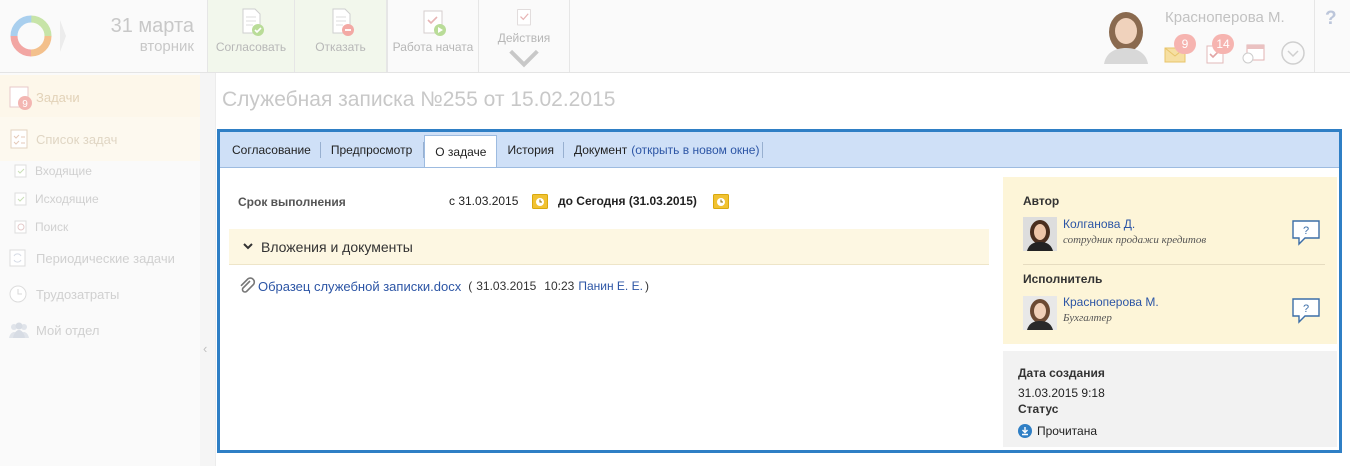 The height and width of the screenshot is (466, 1350). Describe the element at coordinates (343, 22) in the screenshot. I see `reject-doc-icon` at that location.